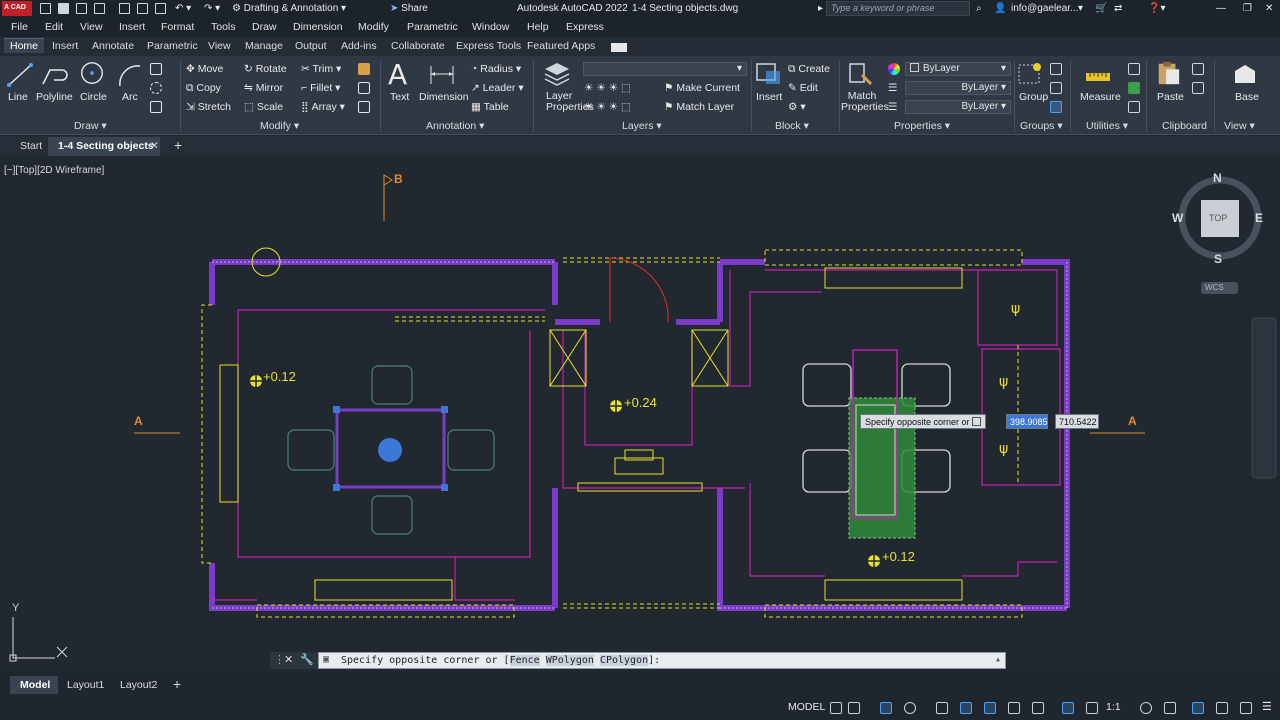 The height and width of the screenshot is (720, 1280). Describe the element at coordinates (130, 75) in the screenshot. I see `arc-icon` at that location.